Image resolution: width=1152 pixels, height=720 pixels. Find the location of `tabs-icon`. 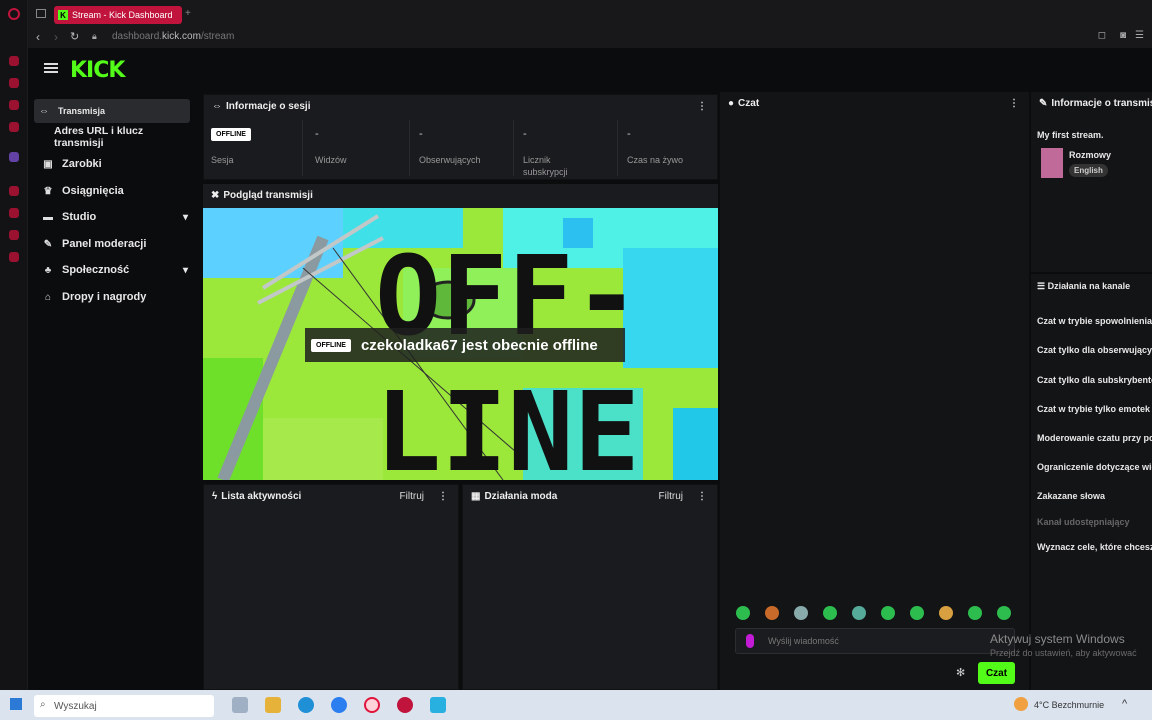

tabs-icon is located at coordinates (41, 13).